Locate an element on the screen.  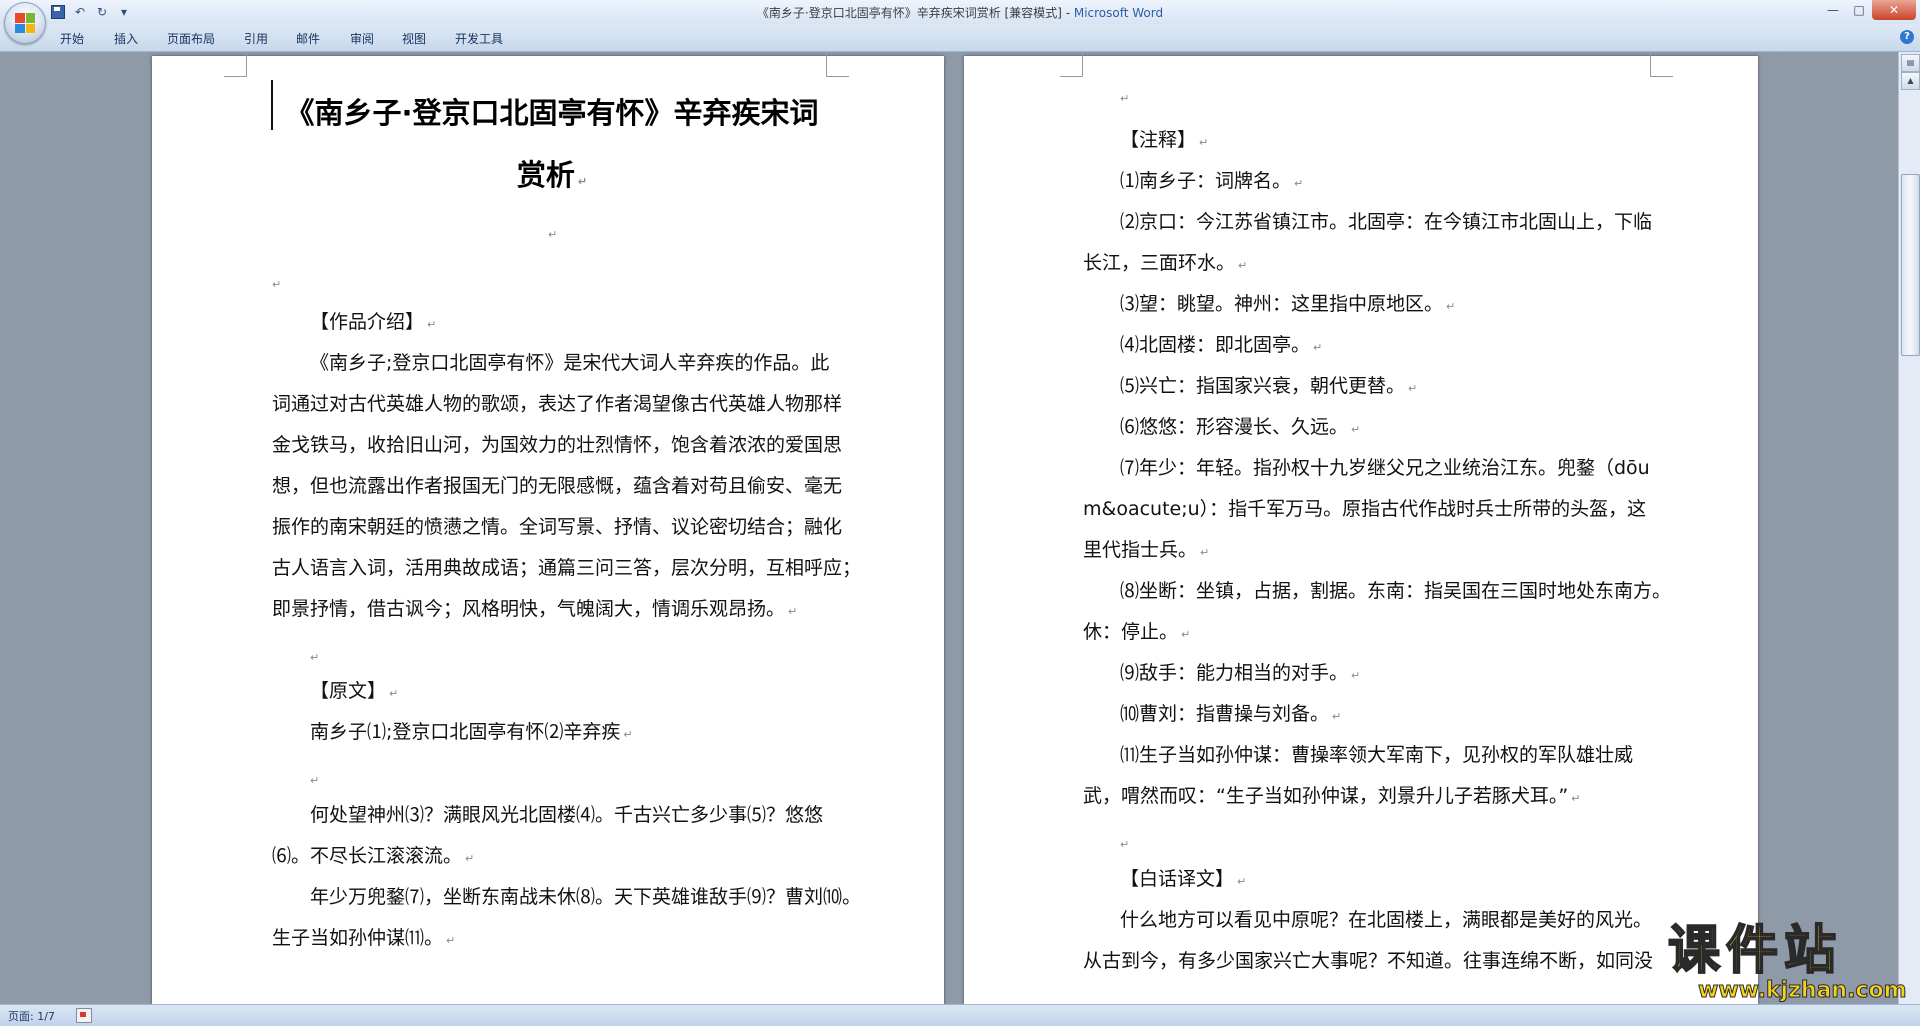
poem-line: 何处望神州⑶？满眼风光北固楼⑷。千古兴亡多少事⑸？悠悠 is located at coordinates (567, 815).